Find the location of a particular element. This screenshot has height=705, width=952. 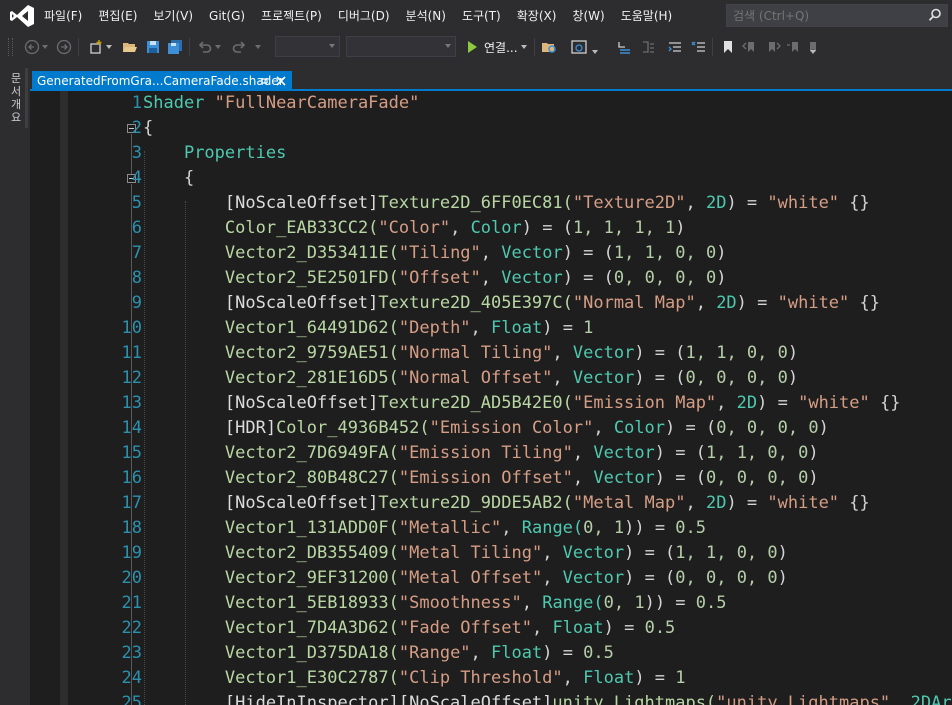

close-icon is located at coordinates (281, 81).